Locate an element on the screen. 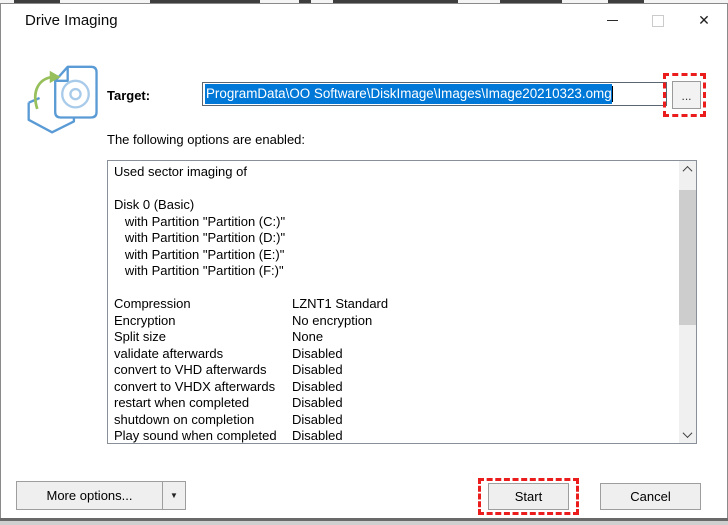 Image resolution: width=728 pixels, height=525 pixels. option-line: with Partition "Partition (E:)" is located at coordinates (199, 254).